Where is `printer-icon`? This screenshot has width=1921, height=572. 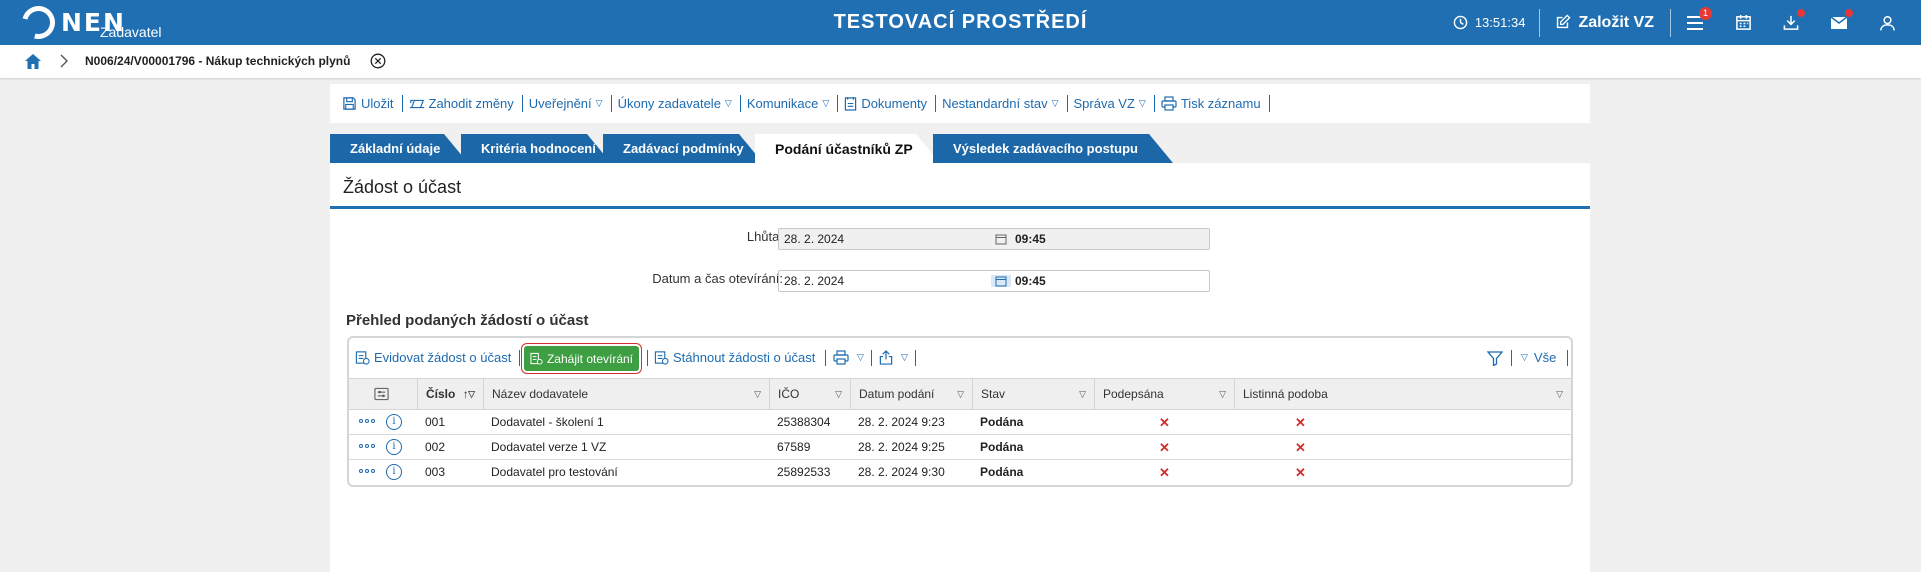
printer-icon is located at coordinates (1169, 103).